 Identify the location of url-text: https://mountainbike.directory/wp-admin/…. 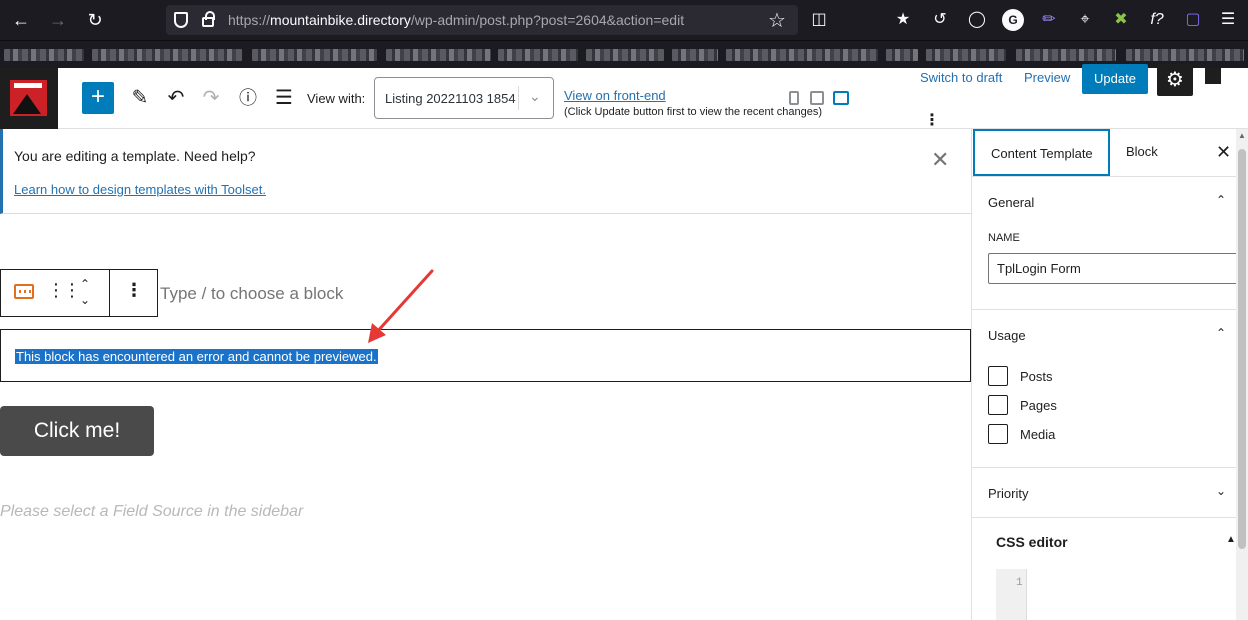
(456, 20).